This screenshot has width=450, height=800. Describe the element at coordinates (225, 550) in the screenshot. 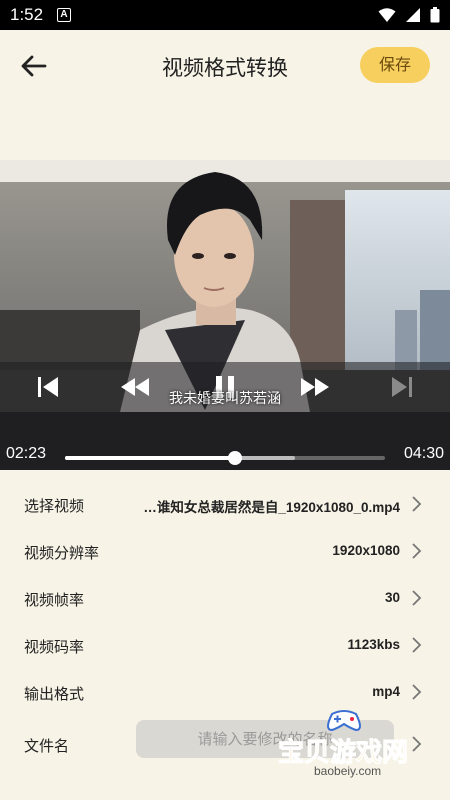

I see `resolution-row: 视频分辨率 1920x1080` at that location.